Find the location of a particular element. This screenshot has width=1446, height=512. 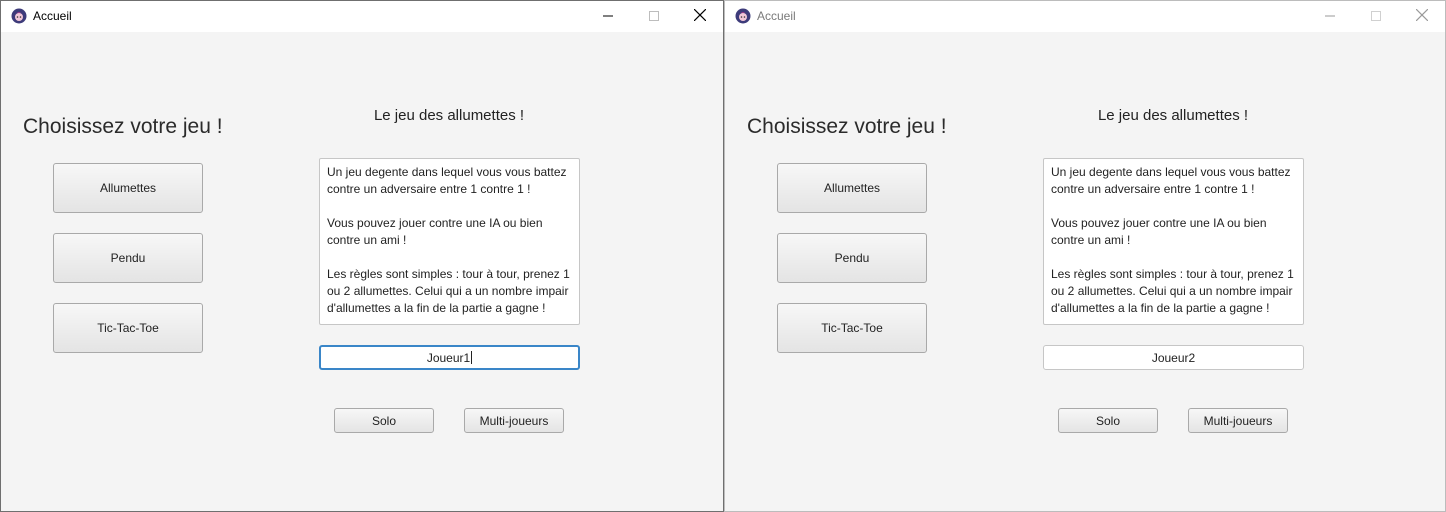

player-name-value: Joueur2 is located at coordinates (1173, 357).